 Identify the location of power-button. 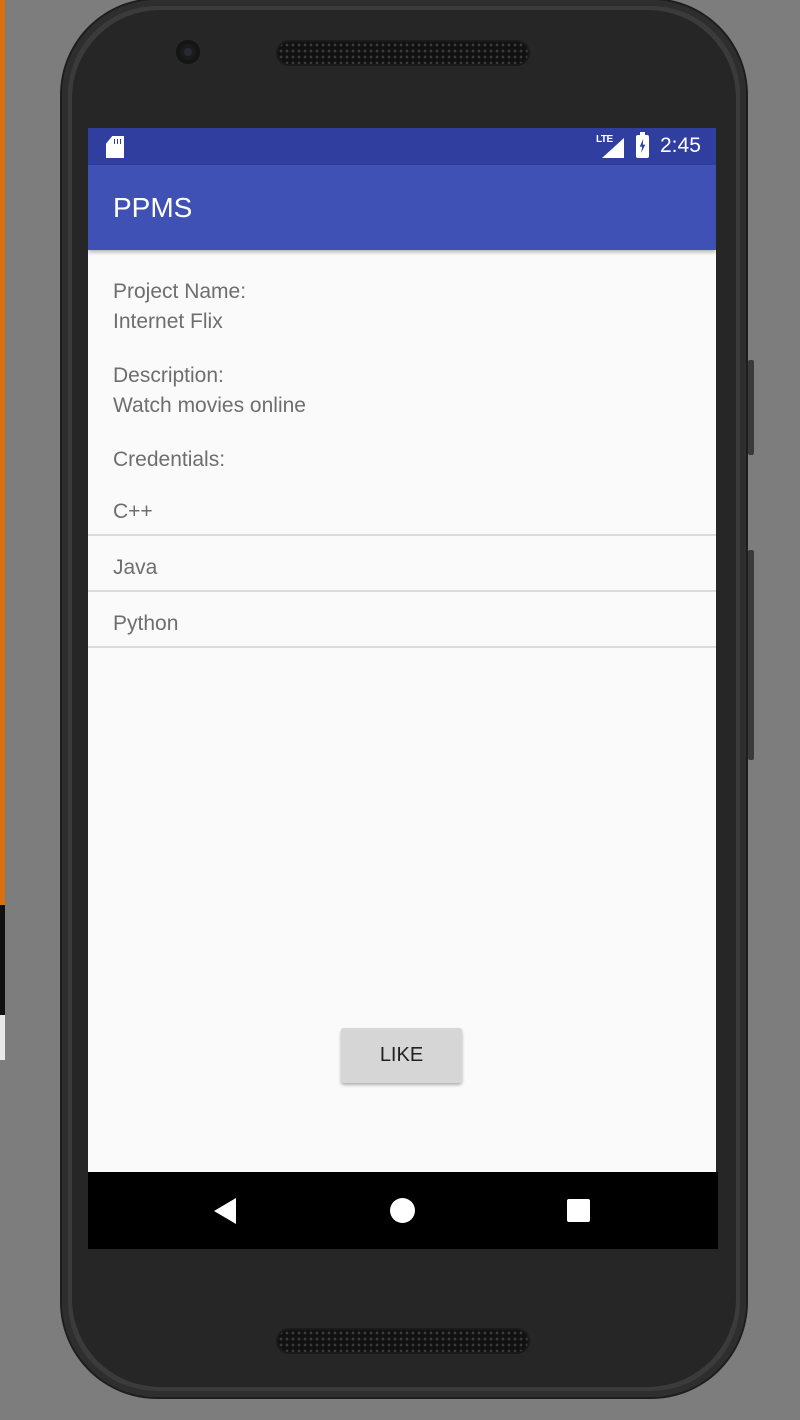
(751, 655).